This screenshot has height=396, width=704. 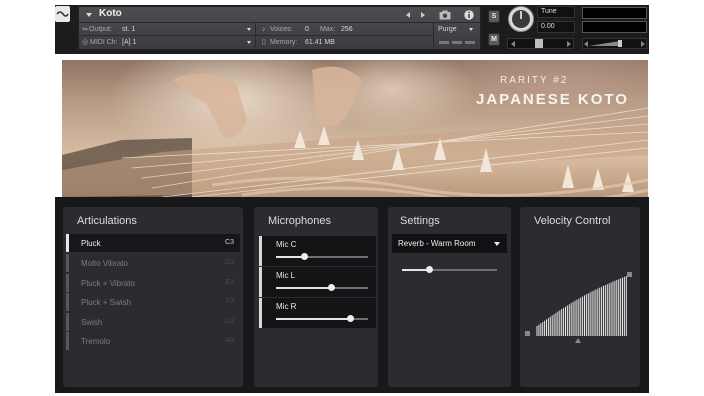 What do you see at coordinates (614, 27) in the screenshot?
I see `level-meter-right` at bounding box center [614, 27].